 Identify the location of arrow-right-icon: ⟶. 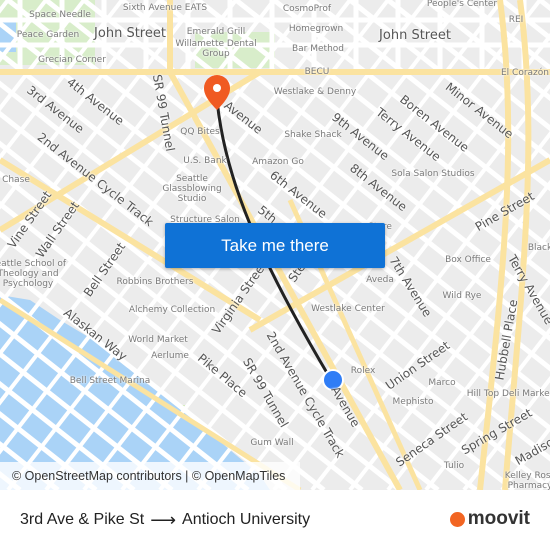
(163, 519).